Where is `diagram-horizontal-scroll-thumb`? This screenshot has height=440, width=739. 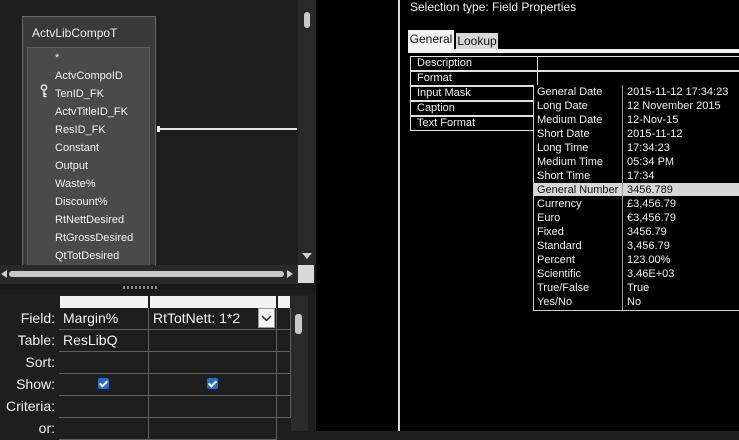 diagram-horizontal-scroll-thumb is located at coordinates (146, 274).